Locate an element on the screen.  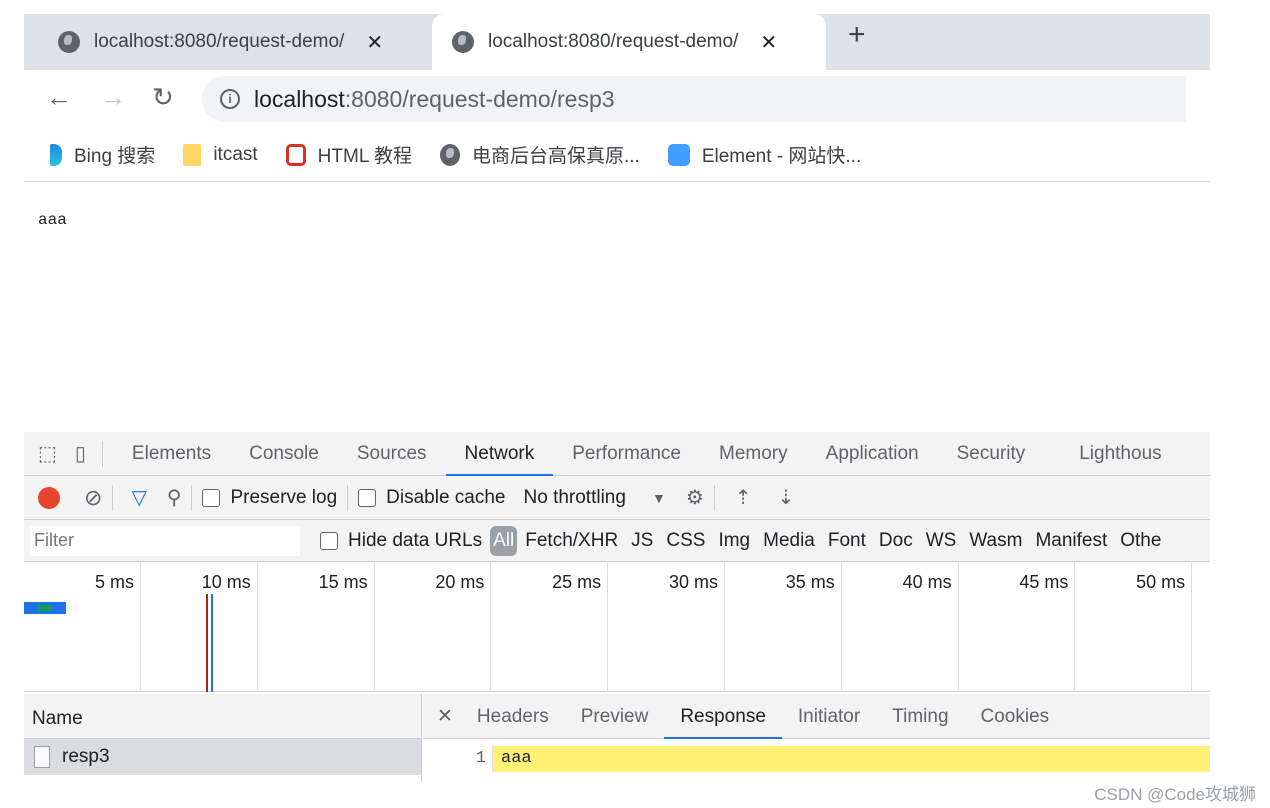
hide-data-urls-checkbox is located at coordinates (329, 540).